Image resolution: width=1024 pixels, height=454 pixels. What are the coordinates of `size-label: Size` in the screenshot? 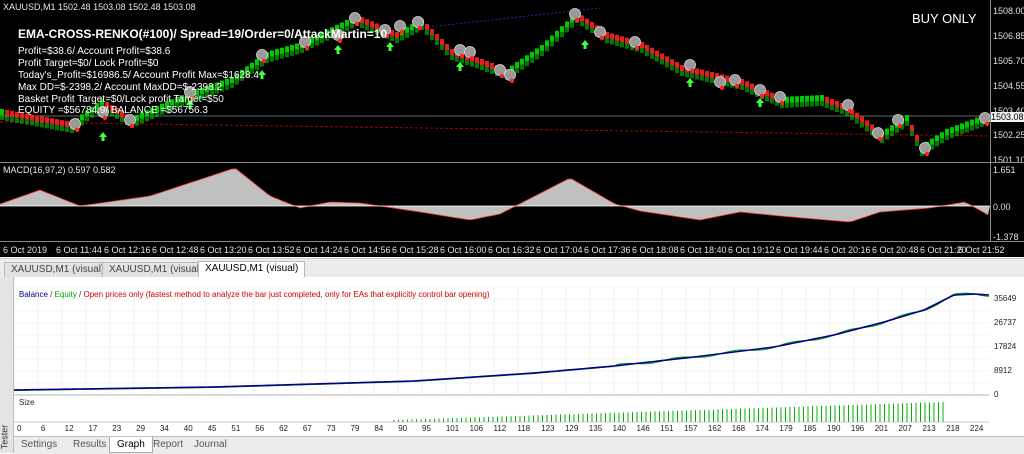 It's located at (27, 402).